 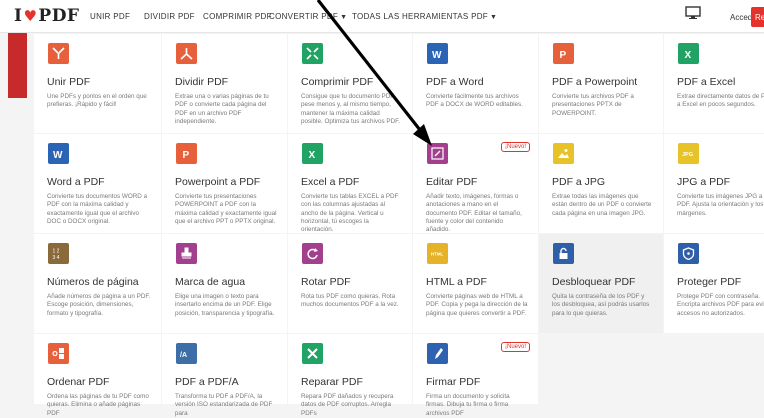 I want to click on register-button: Re, so click(x=757, y=17).